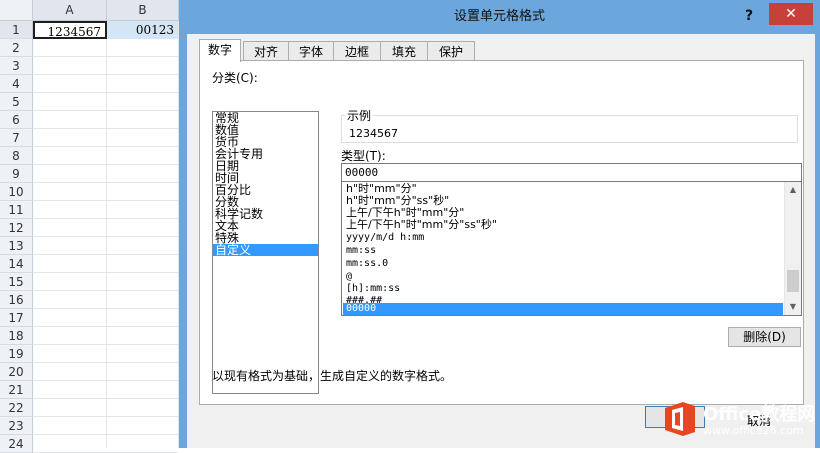 The width and height of the screenshot is (820, 453). Describe the element at coordinates (404, 51) in the screenshot. I see `tab-fill: 填充` at that location.